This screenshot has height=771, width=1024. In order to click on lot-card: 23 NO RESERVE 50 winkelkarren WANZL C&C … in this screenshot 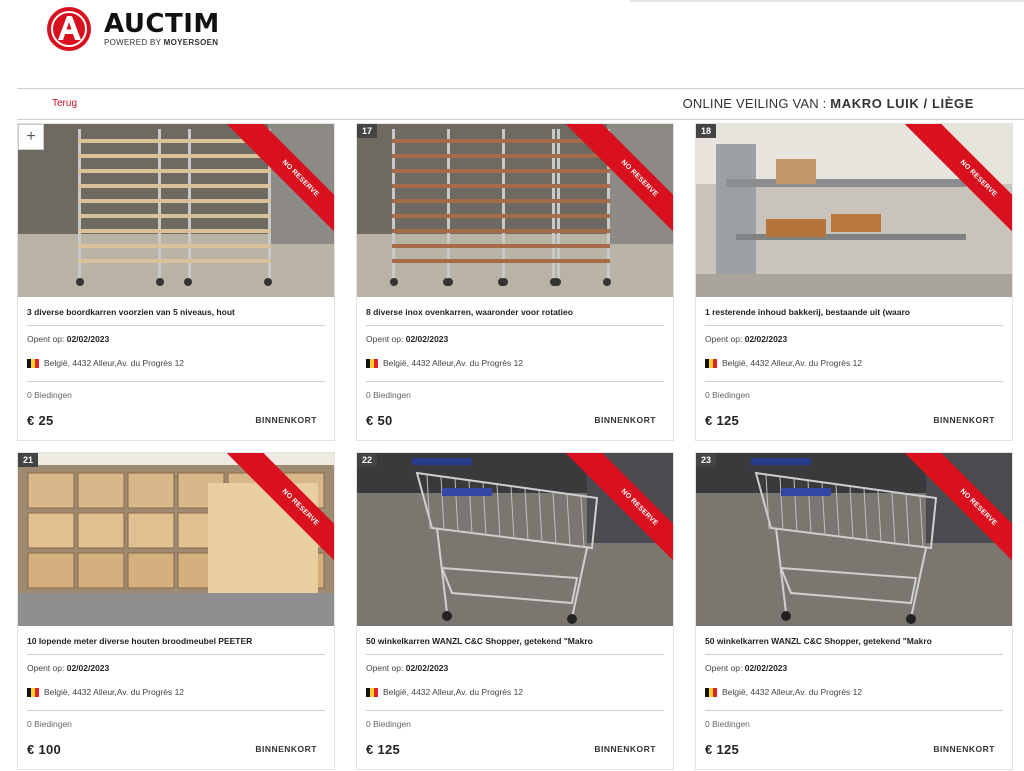, I will do `click(854, 611)`.